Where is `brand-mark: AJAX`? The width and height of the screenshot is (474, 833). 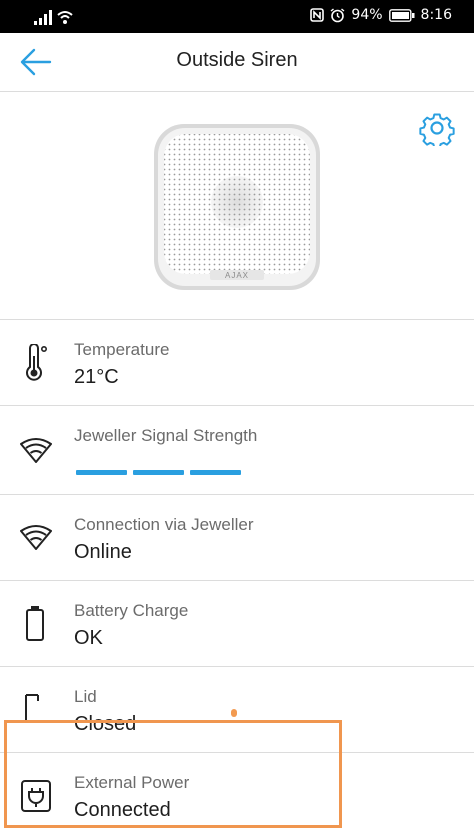 brand-mark: AJAX is located at coordinates (237, 275).